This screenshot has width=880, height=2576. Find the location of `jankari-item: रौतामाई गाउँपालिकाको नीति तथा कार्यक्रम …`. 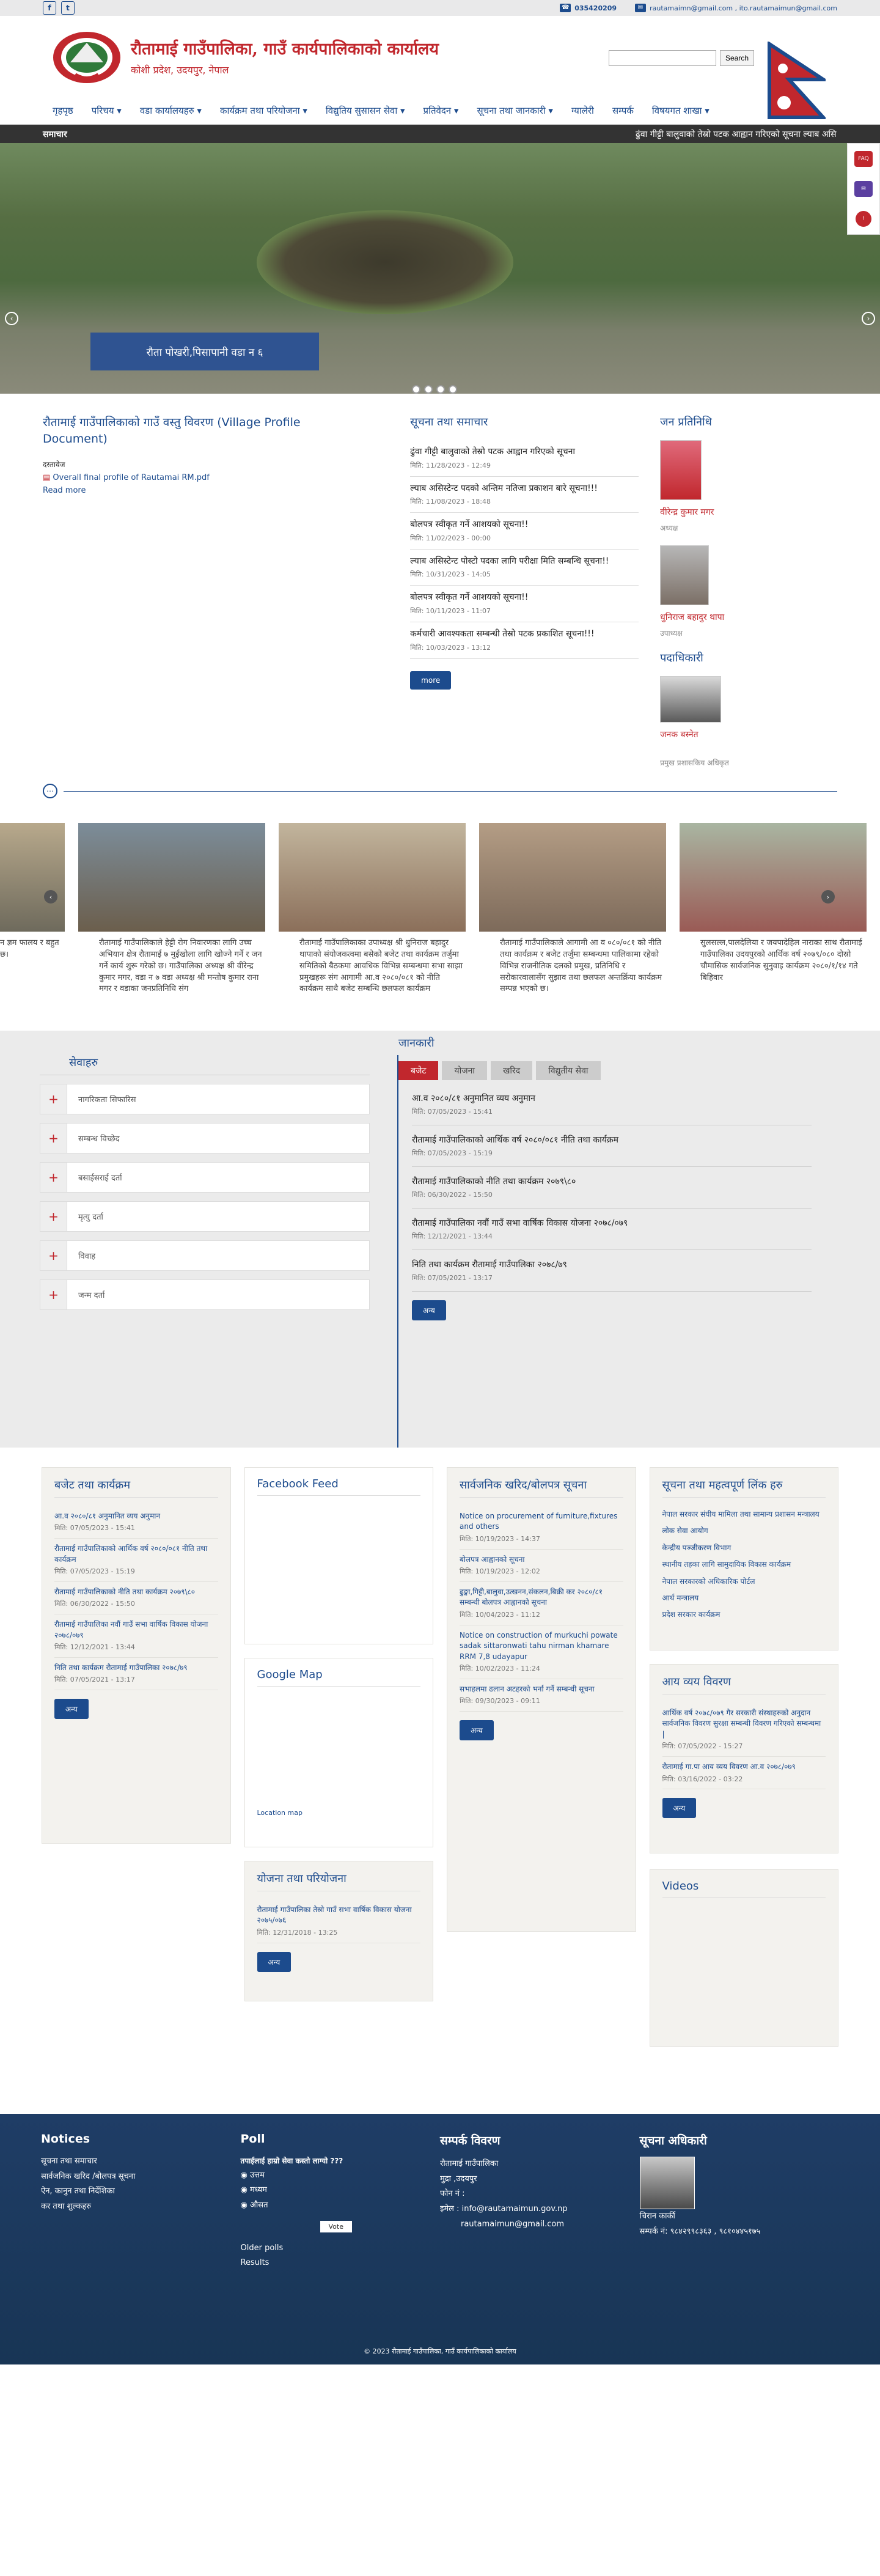

jankari-item: रौतामाई गाउँपालिकाको नीति तथा कार्यक्रम … is located at coordinates (612, 1188).